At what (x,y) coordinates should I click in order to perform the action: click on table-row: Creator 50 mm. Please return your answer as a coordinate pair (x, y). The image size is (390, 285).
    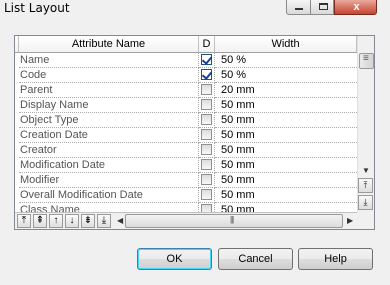
    Looking at the image, I should click on (186, 150).